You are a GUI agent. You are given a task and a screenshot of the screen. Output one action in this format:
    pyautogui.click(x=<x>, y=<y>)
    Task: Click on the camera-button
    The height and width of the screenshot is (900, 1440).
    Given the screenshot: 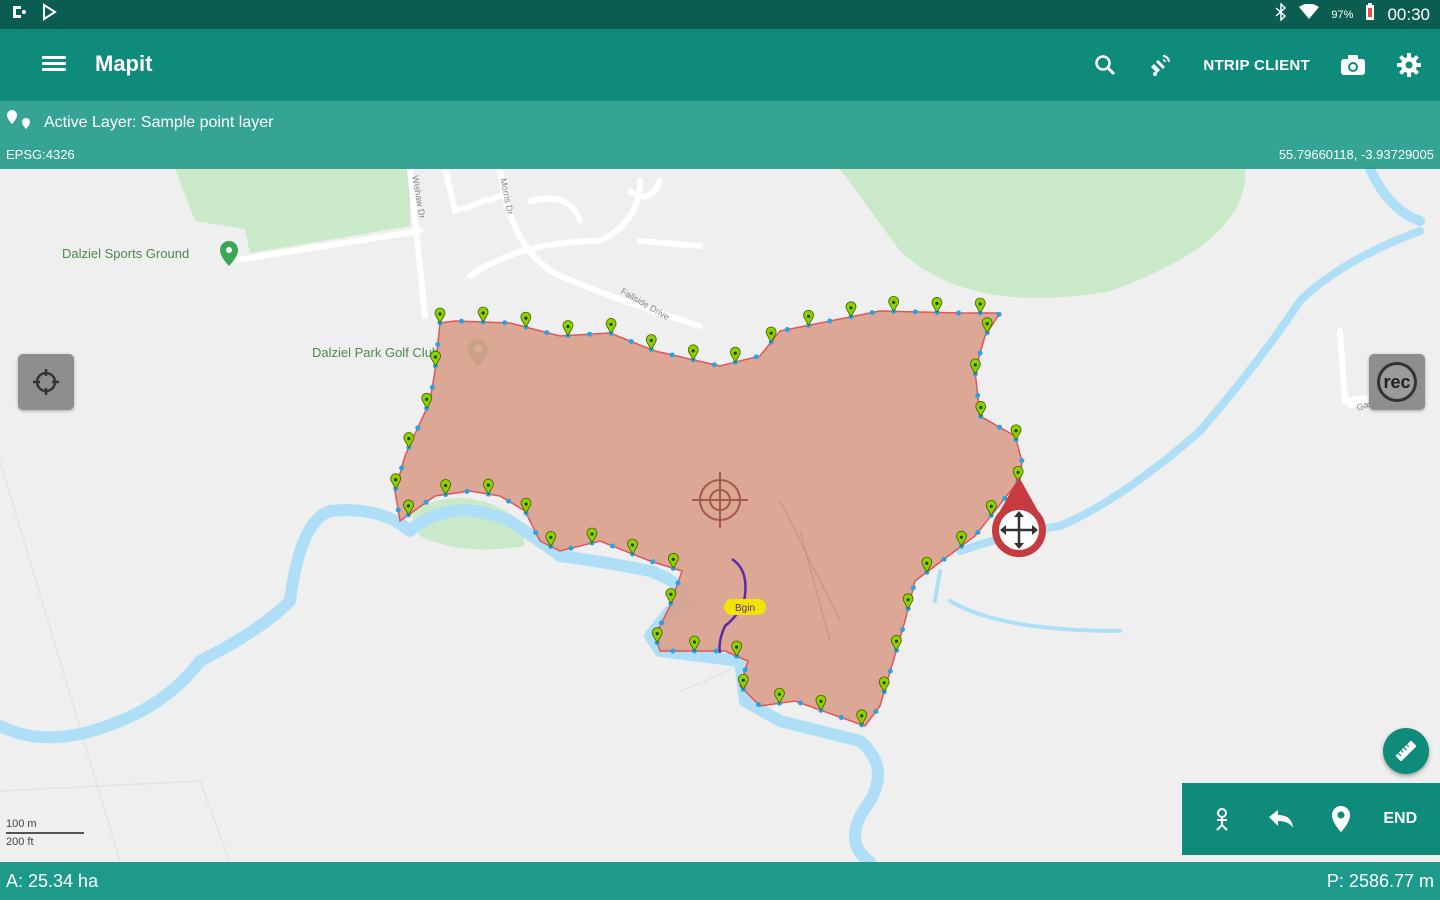 What is the action you would take?
    pyautogui.click(x=1353, y=65)
    